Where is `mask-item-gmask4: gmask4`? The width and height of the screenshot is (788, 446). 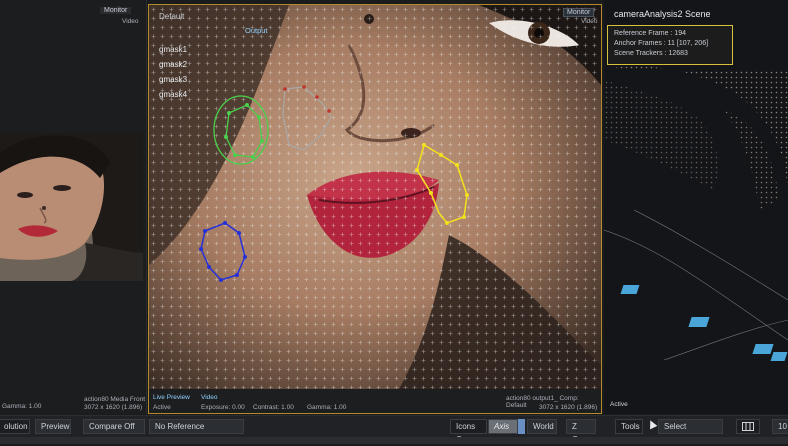
mask-item-gmask4: gmask4 is located at coordinates (173, 94).